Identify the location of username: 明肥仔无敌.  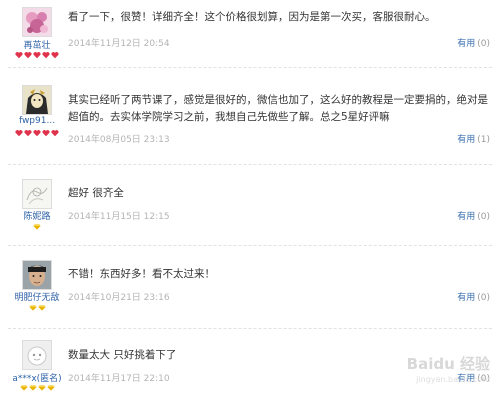
(37, 296).